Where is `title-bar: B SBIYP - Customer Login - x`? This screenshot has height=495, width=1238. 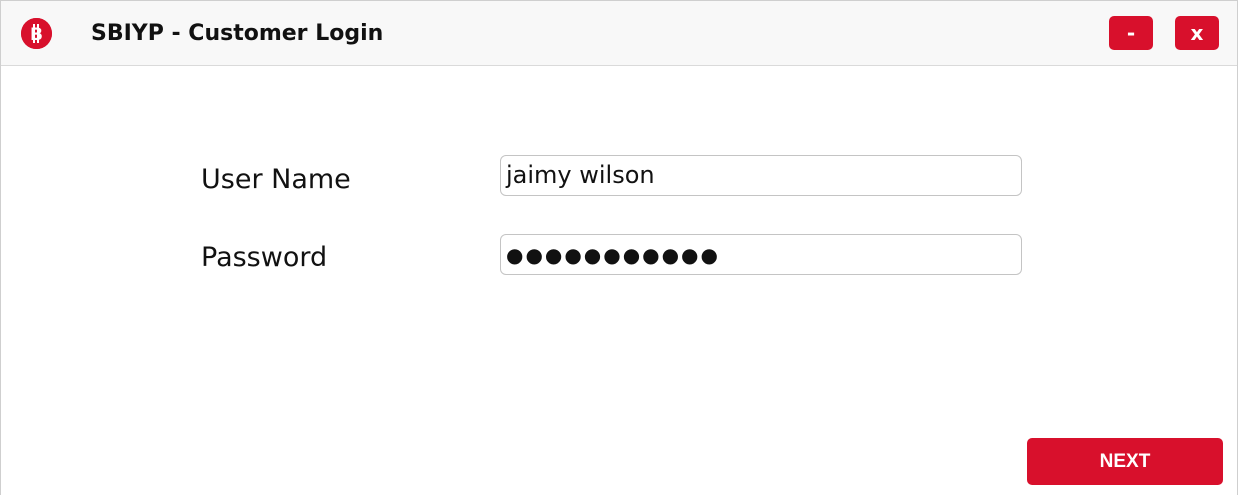 title-bar: B SBIYP - Customer Login - x is located at coordinates (619, 33).